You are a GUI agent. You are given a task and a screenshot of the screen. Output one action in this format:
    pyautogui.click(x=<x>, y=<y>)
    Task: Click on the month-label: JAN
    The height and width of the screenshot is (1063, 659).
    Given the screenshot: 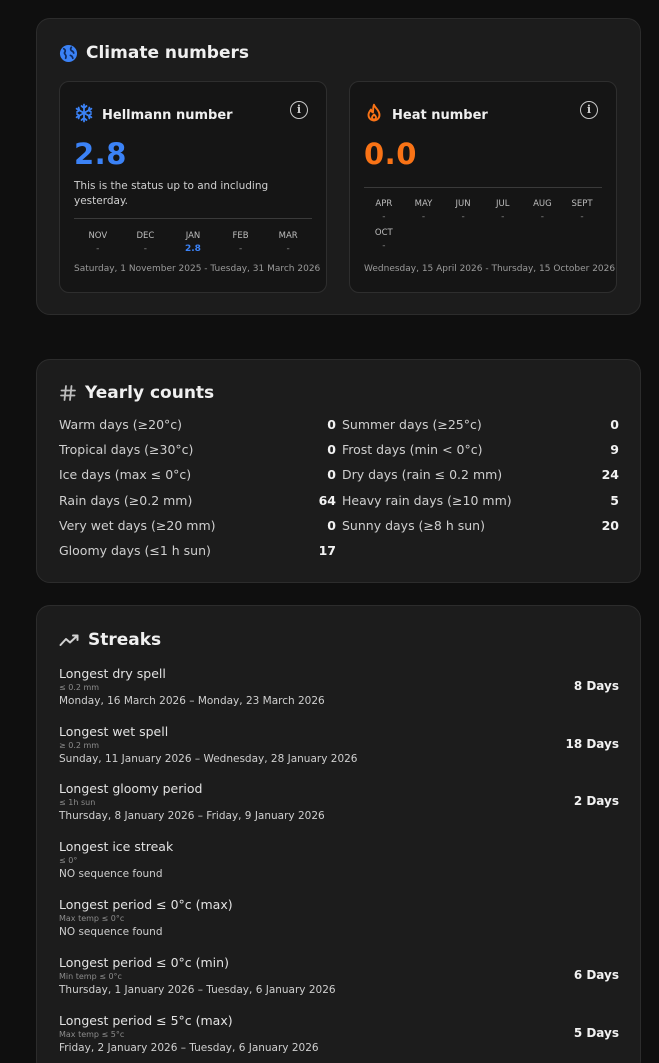 What is the action you would take?
    pyautogui.click(x=193, y=236)
    